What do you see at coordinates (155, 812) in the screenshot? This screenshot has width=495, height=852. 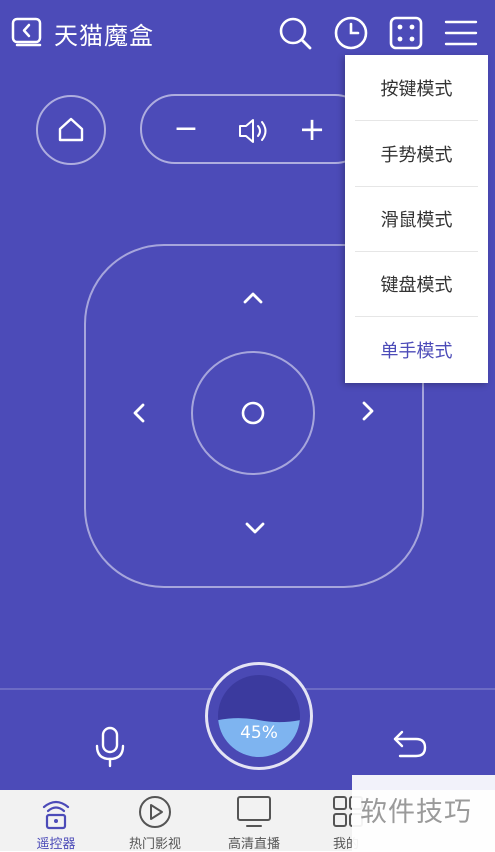 I see `play-icon` at bounding box center [155, 812].